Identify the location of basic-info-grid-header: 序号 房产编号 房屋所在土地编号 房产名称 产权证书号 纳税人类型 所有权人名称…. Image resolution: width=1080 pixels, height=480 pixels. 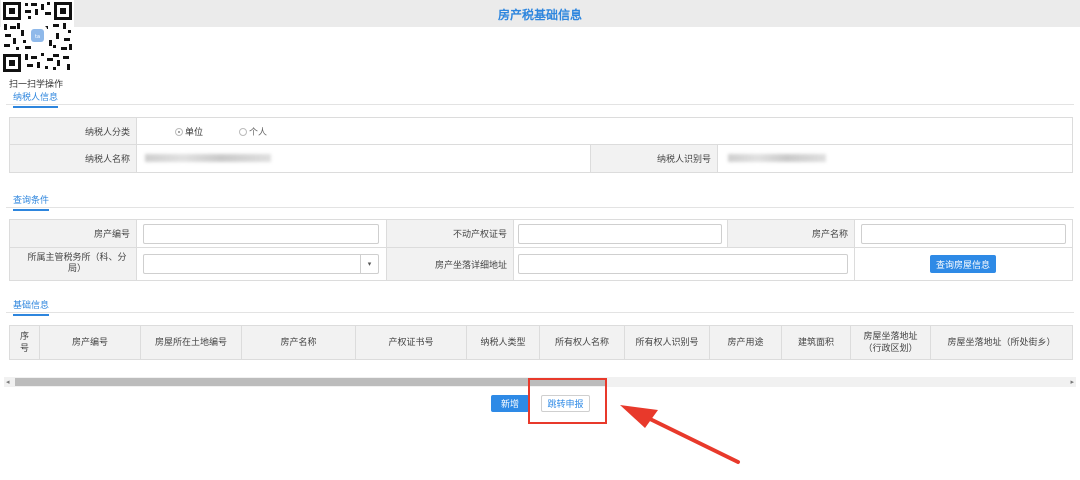
(541, 342).